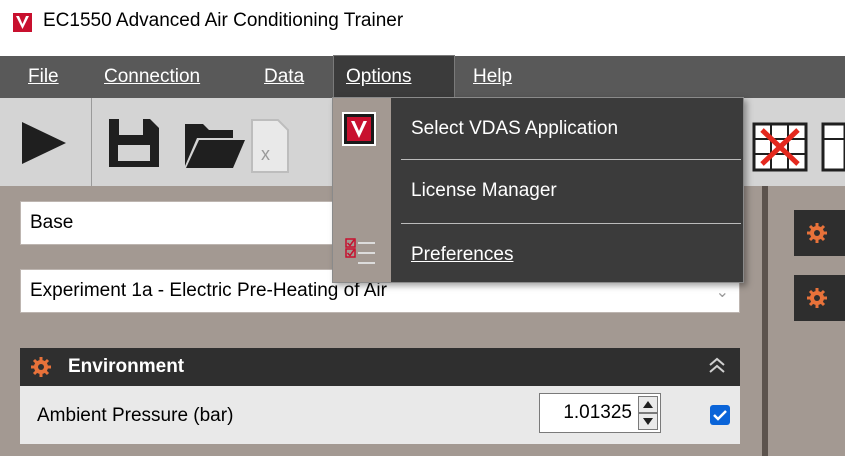 The height and width of the screenshot is (456, 845). I want to click on menu-data: Data, so click(284, 77).